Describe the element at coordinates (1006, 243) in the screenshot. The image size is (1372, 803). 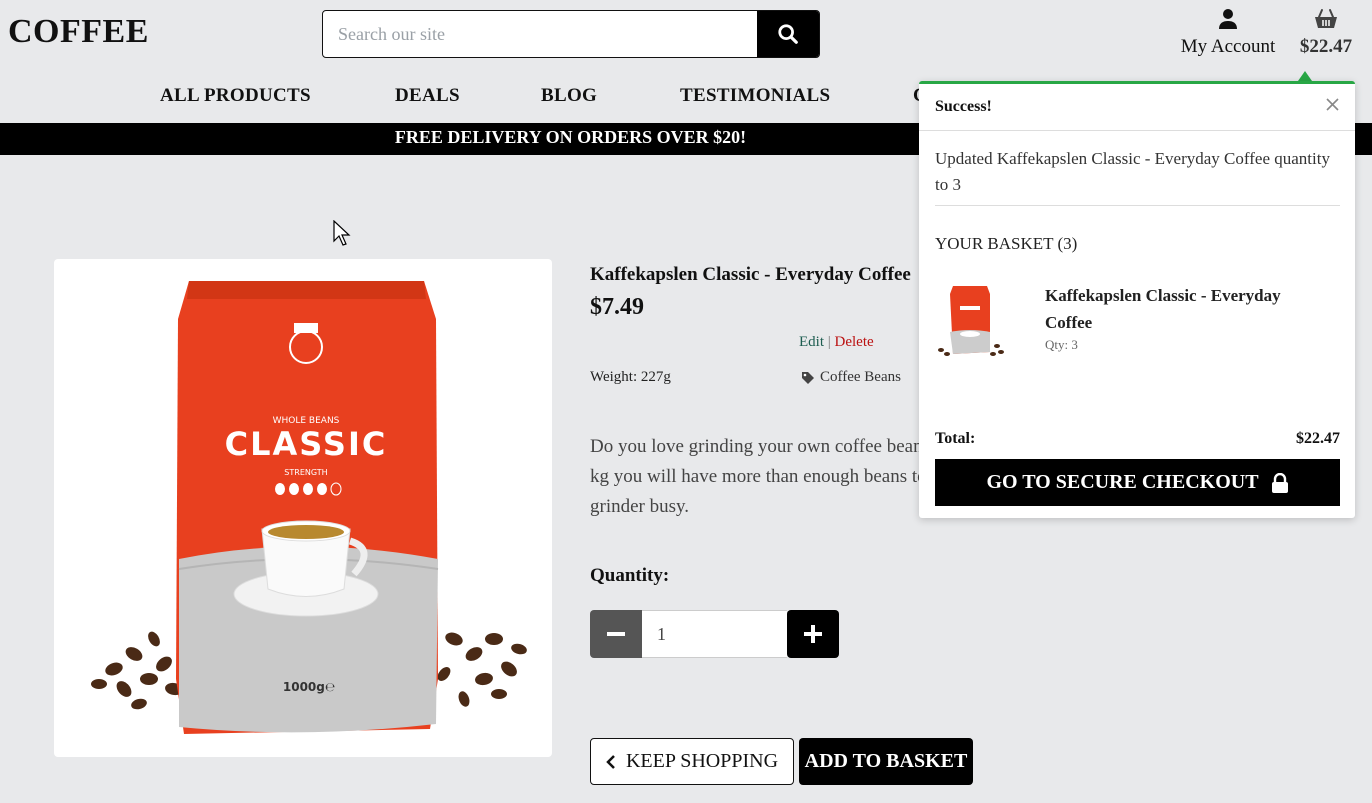
I see `basket-heading: YOUR BASKET (3)` at that location.